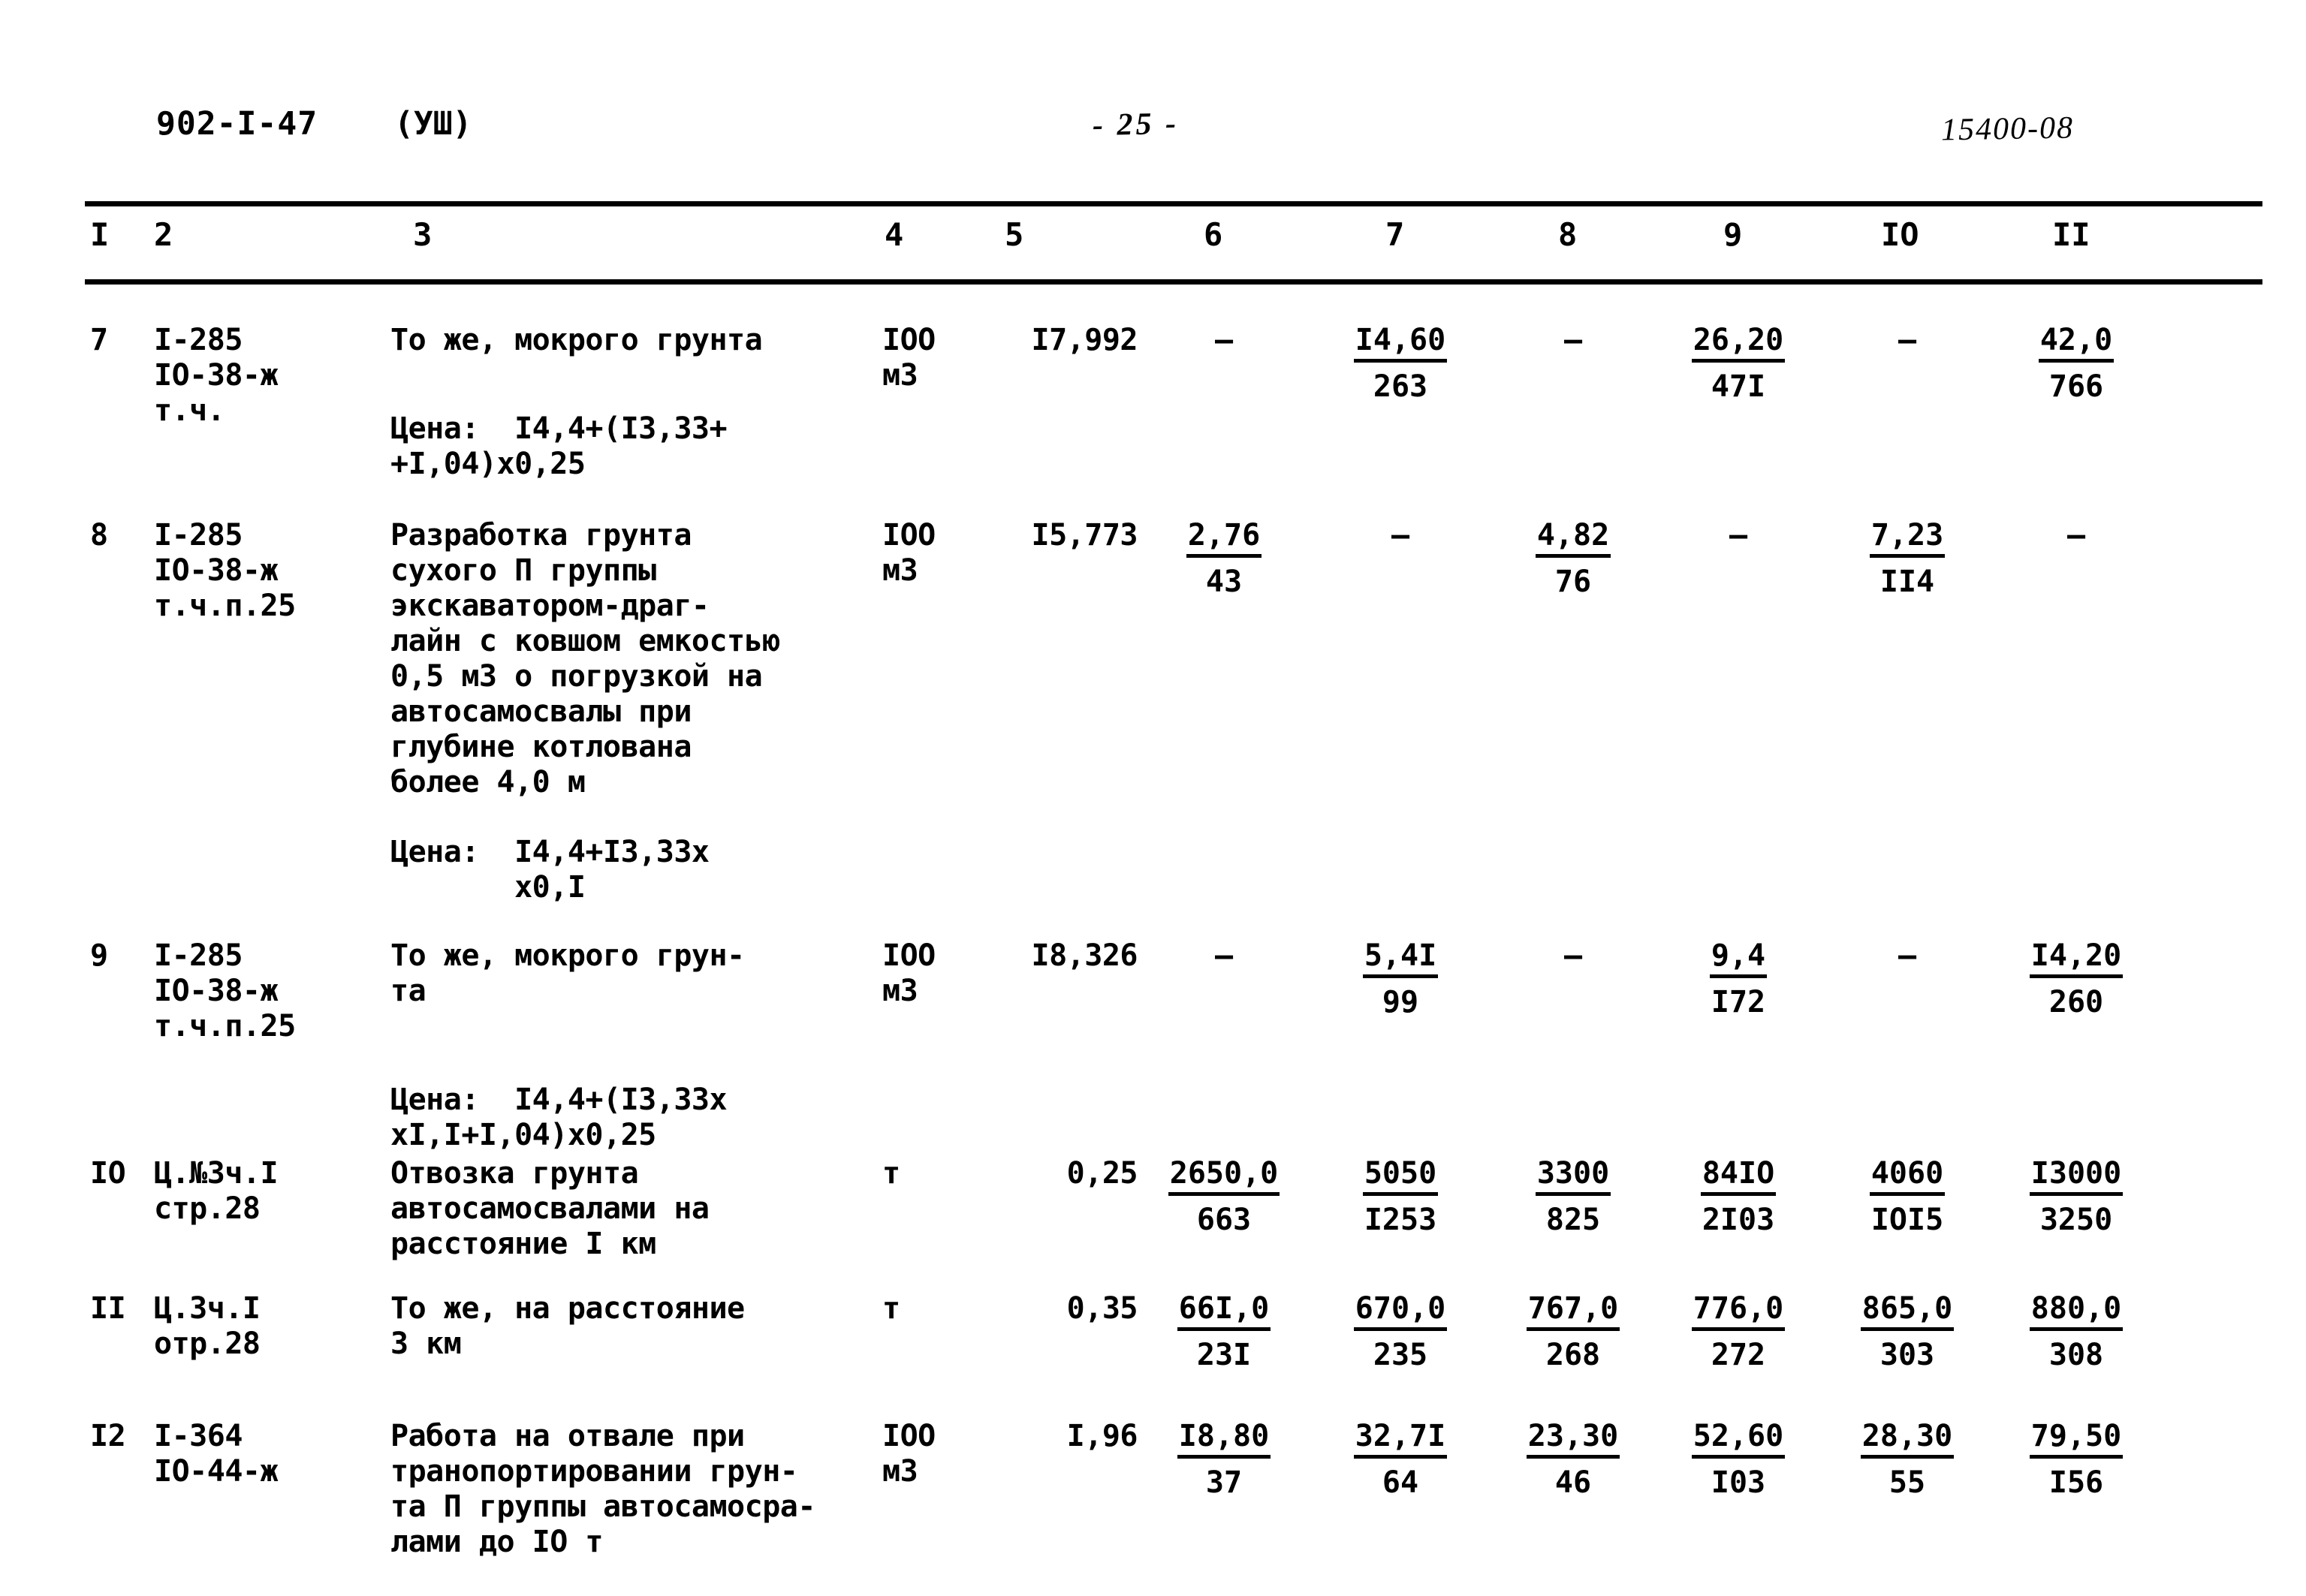 The width and height of the screenshot is (2306, 1596). What do you see at coordinates (1400, 1002) in the screenshot?
I see `value-denominator: 99` at bounding box center [1400, 1002].